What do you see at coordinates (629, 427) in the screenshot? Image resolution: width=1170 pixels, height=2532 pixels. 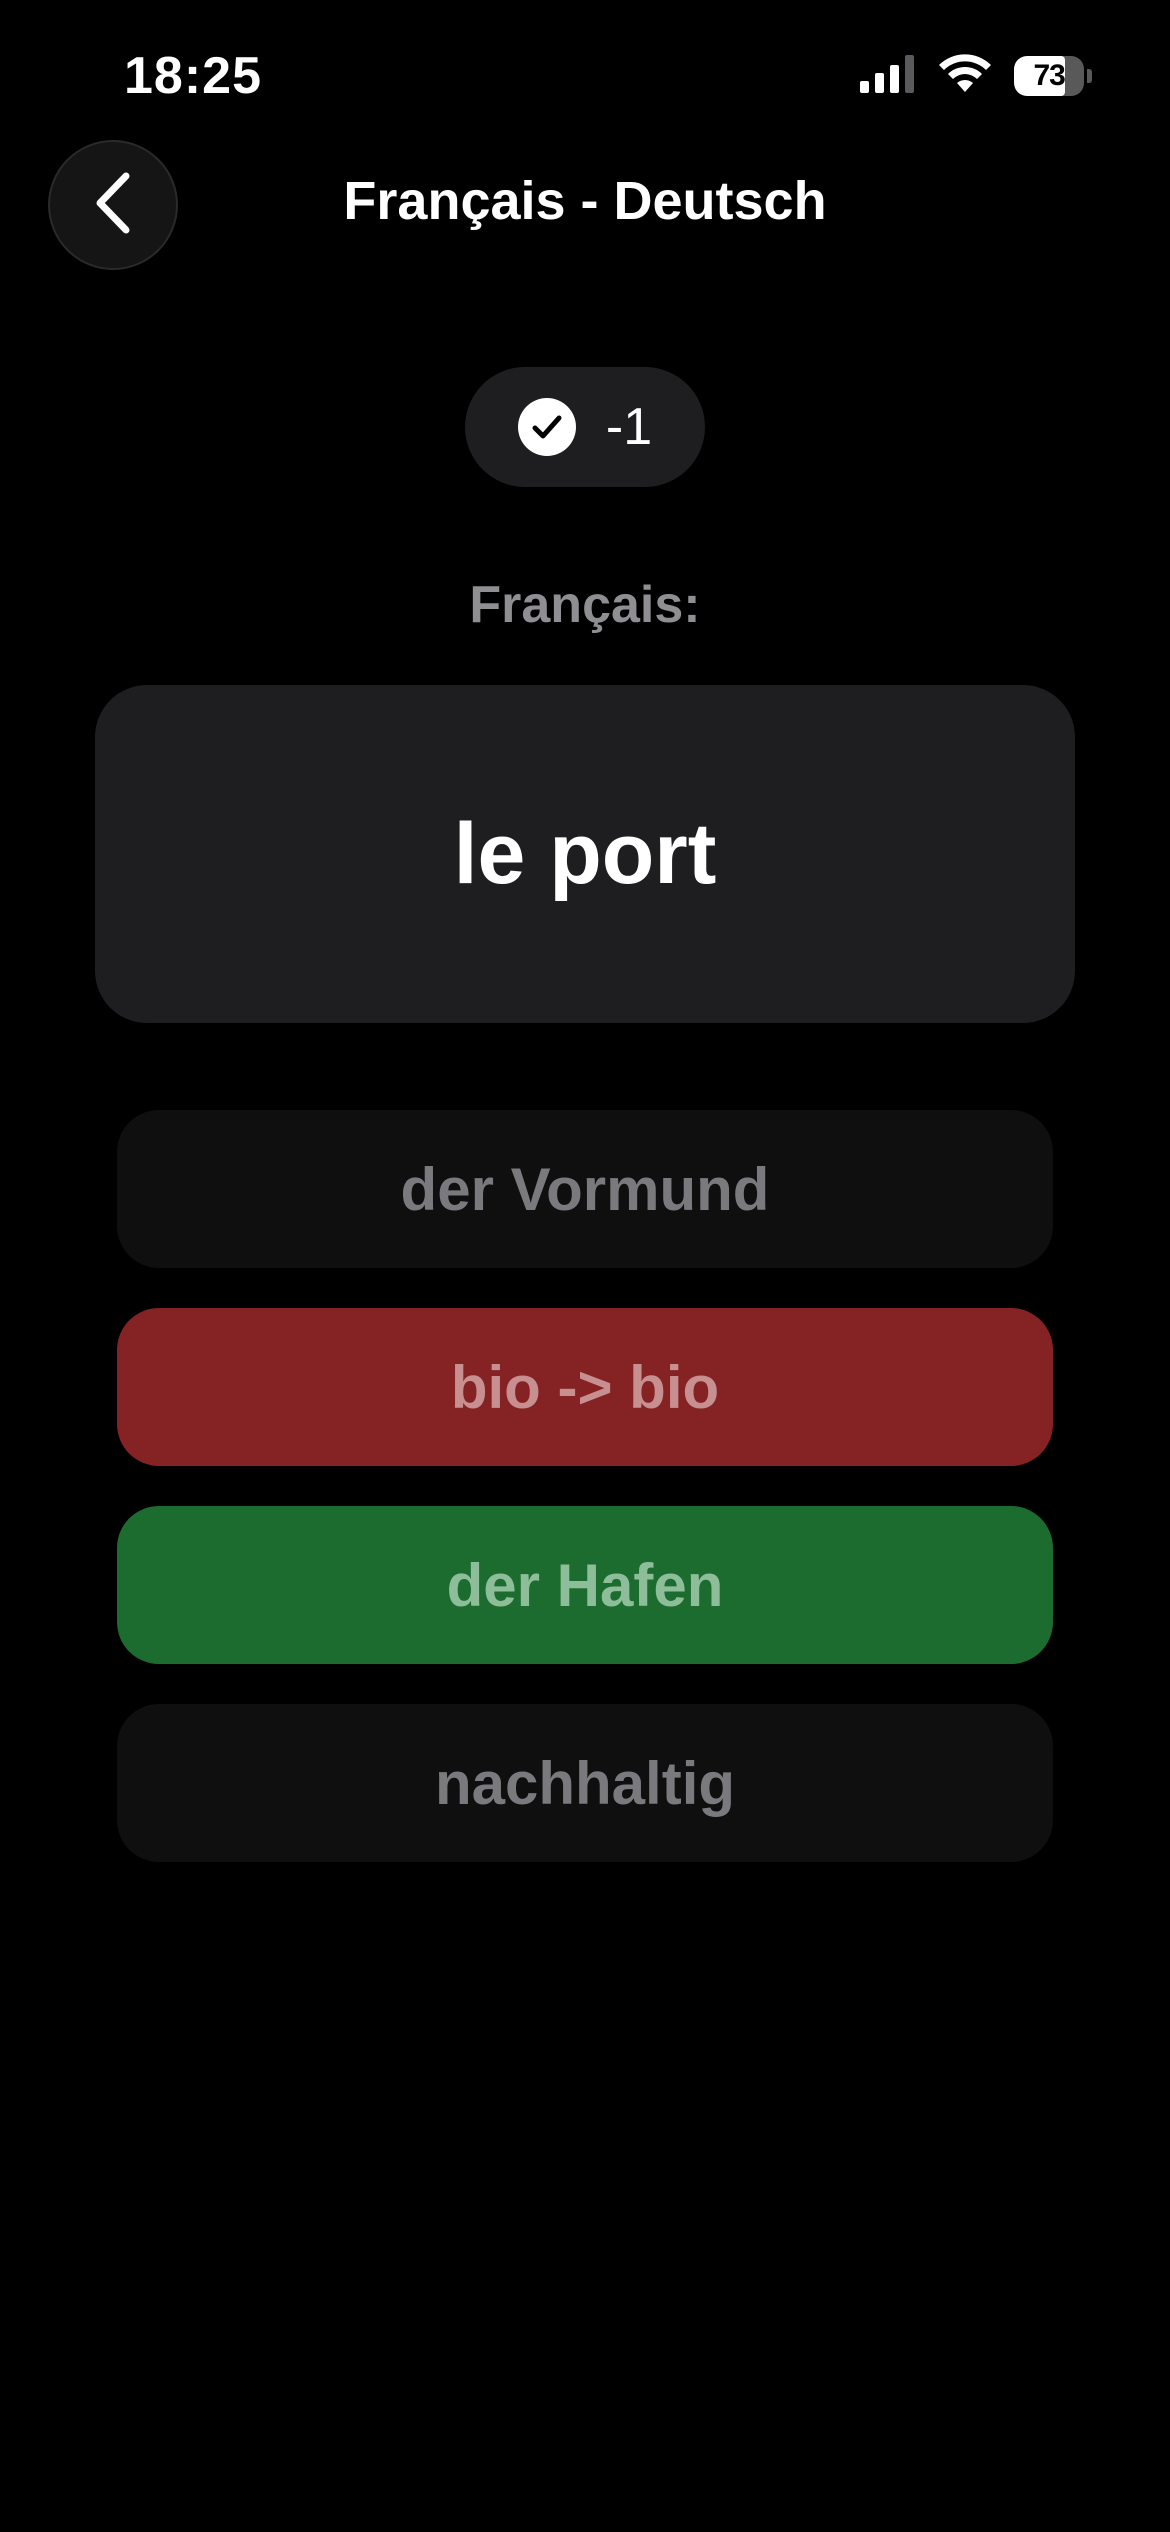 I see `score-value: -1` at bounding box center [629, 427].